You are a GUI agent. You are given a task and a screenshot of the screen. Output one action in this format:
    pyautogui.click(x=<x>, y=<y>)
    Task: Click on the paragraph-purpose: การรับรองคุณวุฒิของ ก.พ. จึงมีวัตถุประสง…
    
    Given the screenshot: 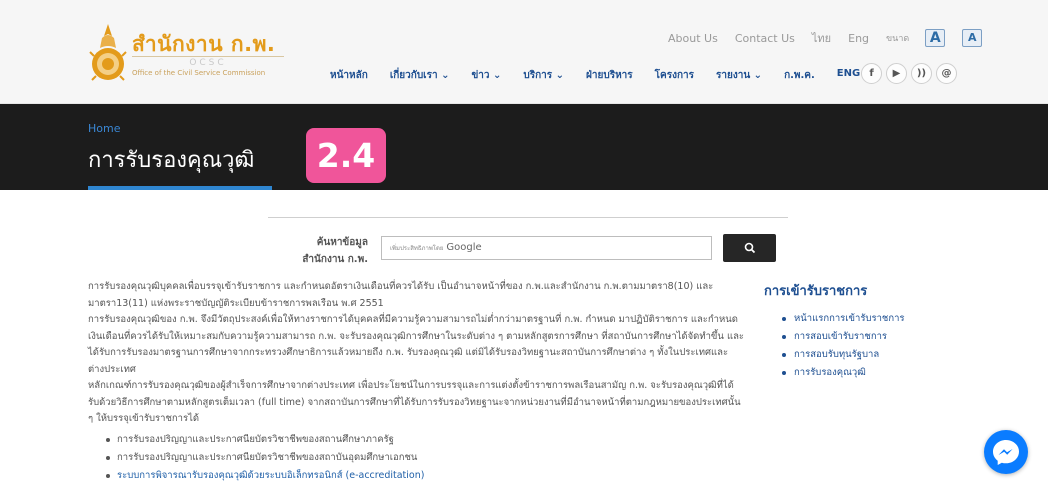 What is the action you would take?
    pyautogui.click(x=416, y=344)
    